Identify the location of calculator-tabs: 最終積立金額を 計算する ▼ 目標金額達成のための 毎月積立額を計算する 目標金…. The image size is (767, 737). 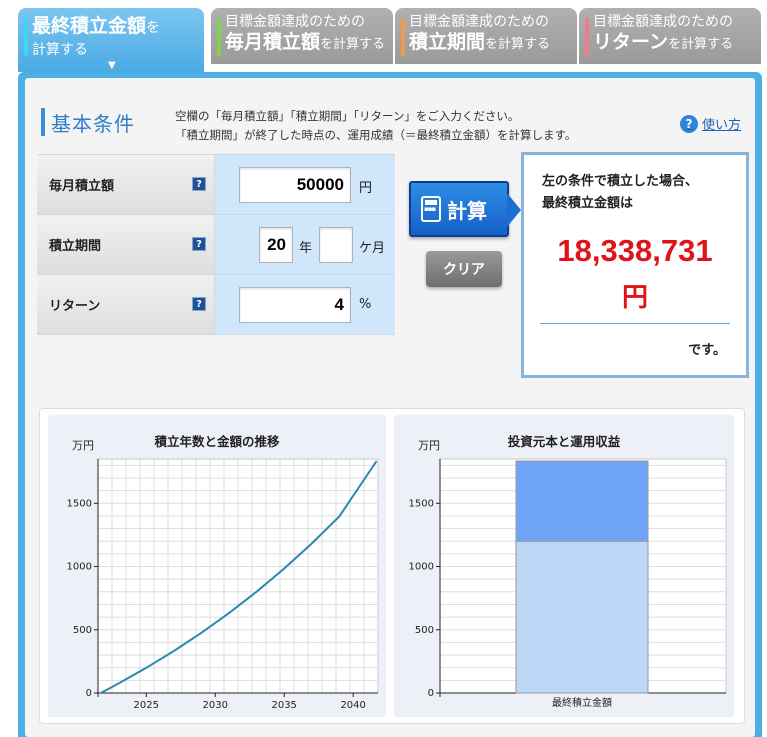
(390, 40).